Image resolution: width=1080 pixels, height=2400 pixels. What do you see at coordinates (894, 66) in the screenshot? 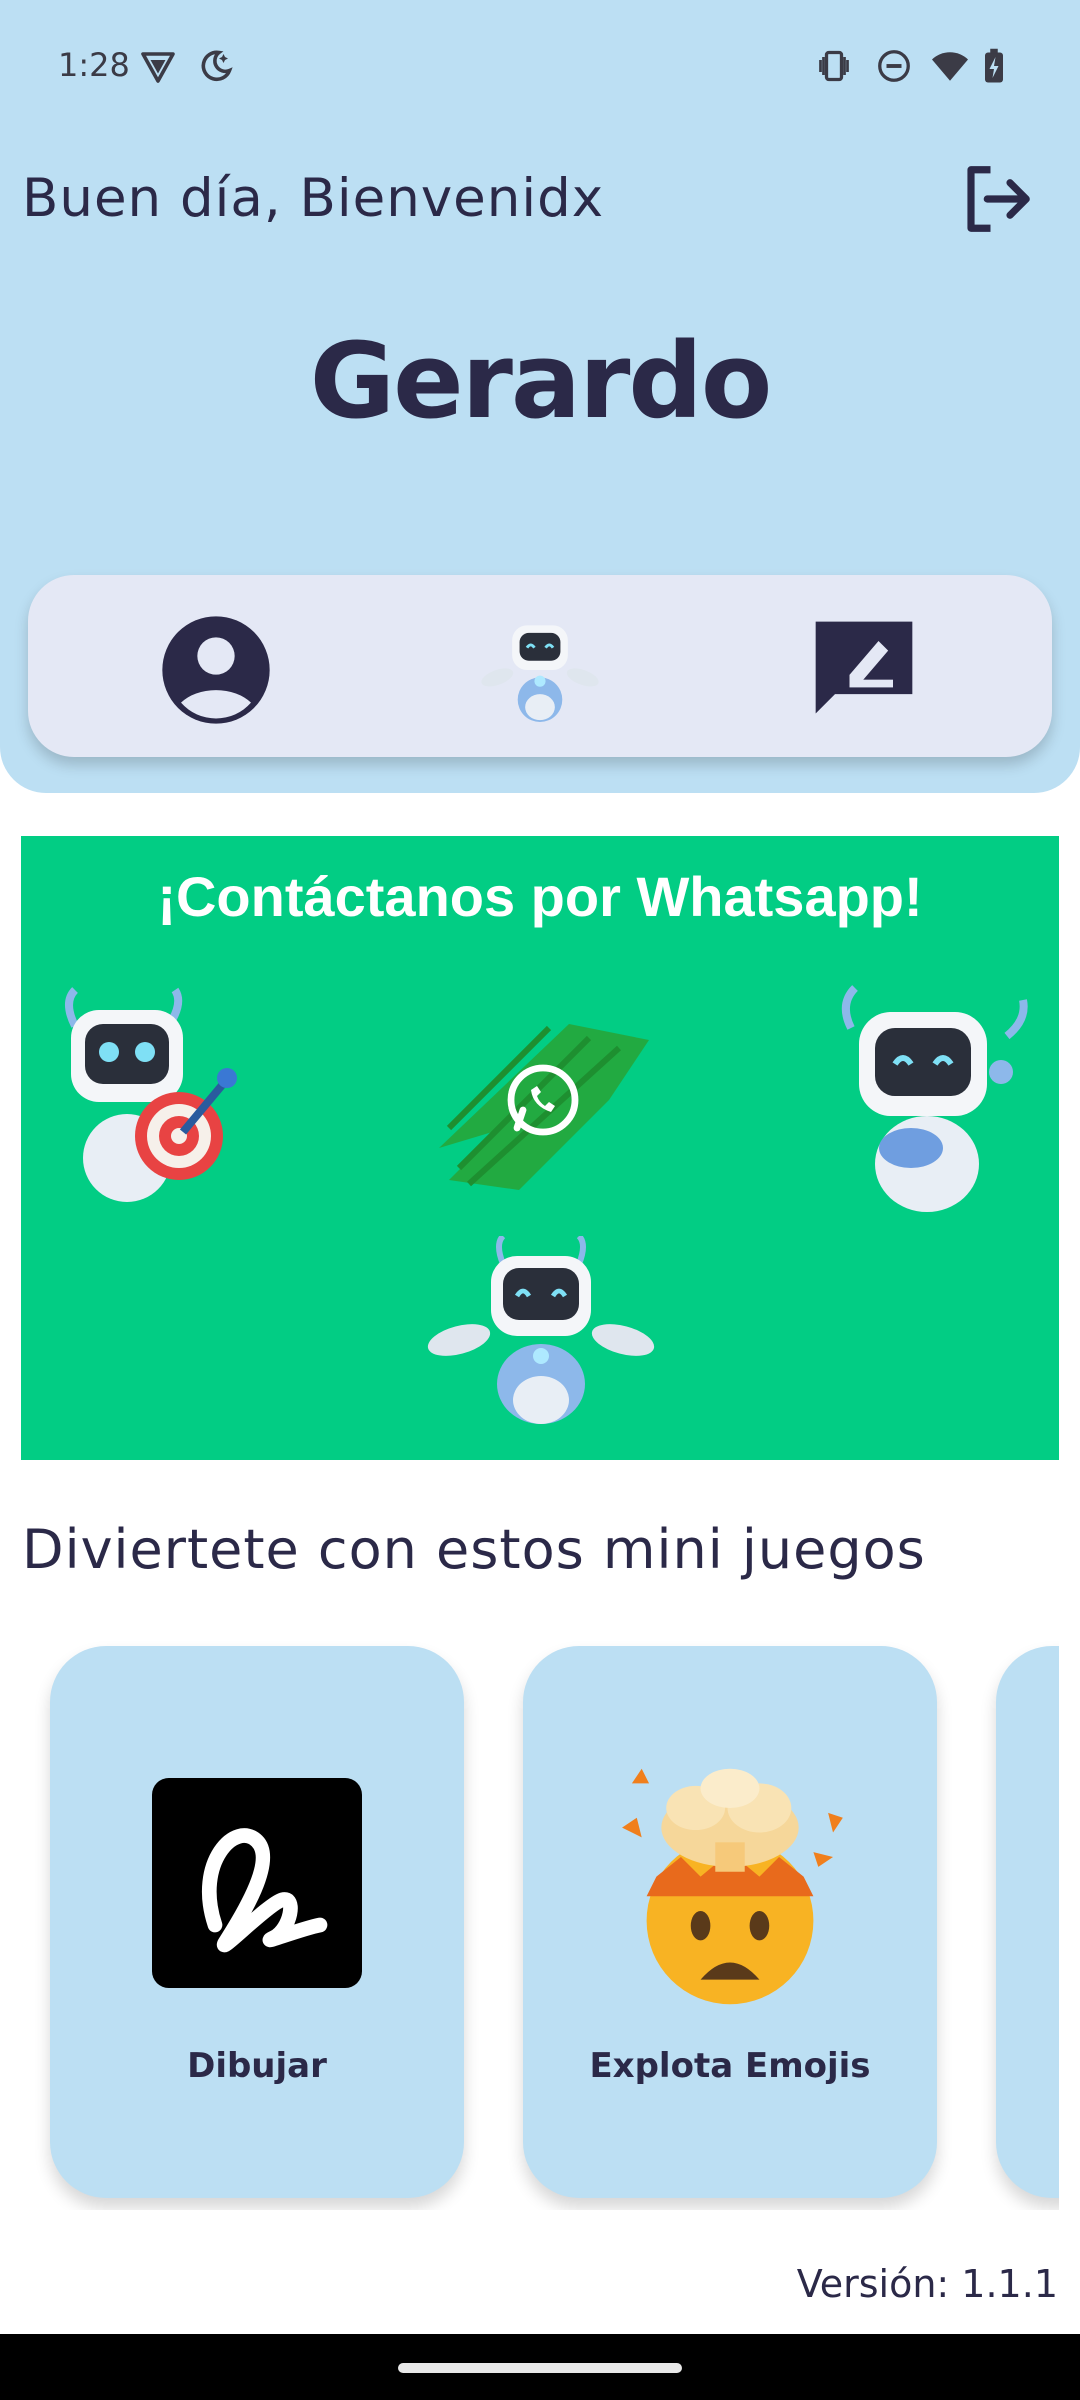
I see `do-not-disturb-icon` at bounding box center [894, 66].